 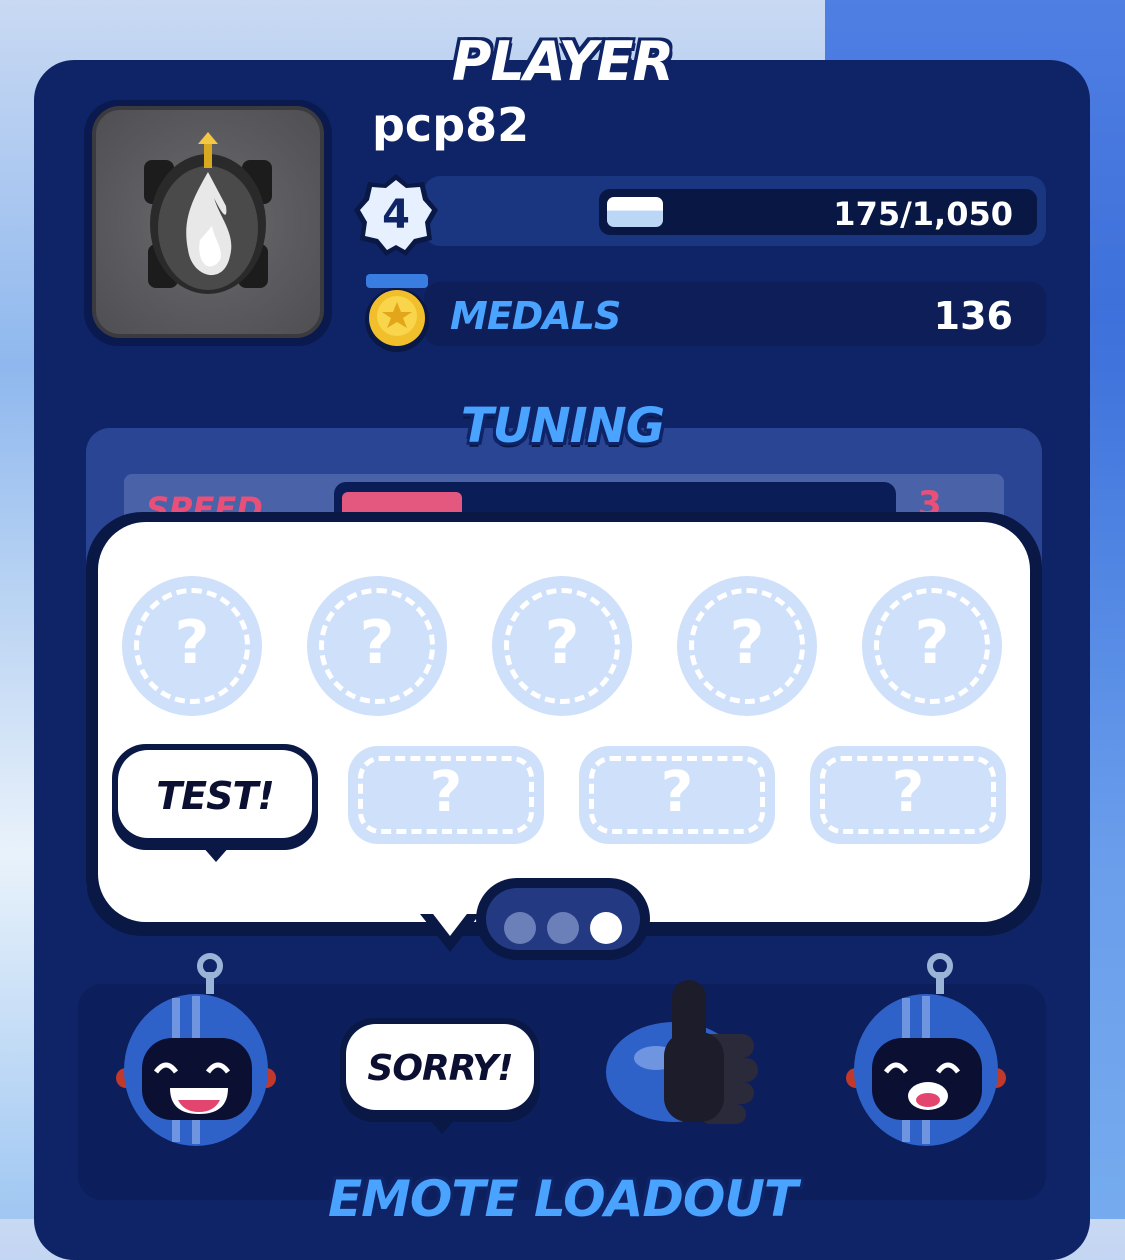 What do you see at coordinates (926, 1052) in the screenshot?
I see `robot-shout-icon` at bounding box center [926, 1052].